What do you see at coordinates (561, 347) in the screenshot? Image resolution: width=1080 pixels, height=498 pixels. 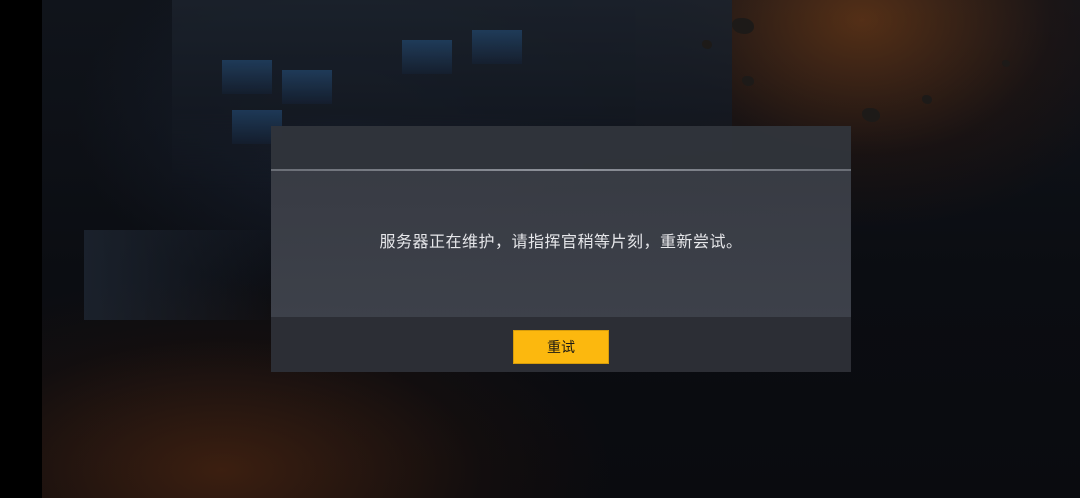 I see `retry-button: 重试` at bounding box center [561, 347].